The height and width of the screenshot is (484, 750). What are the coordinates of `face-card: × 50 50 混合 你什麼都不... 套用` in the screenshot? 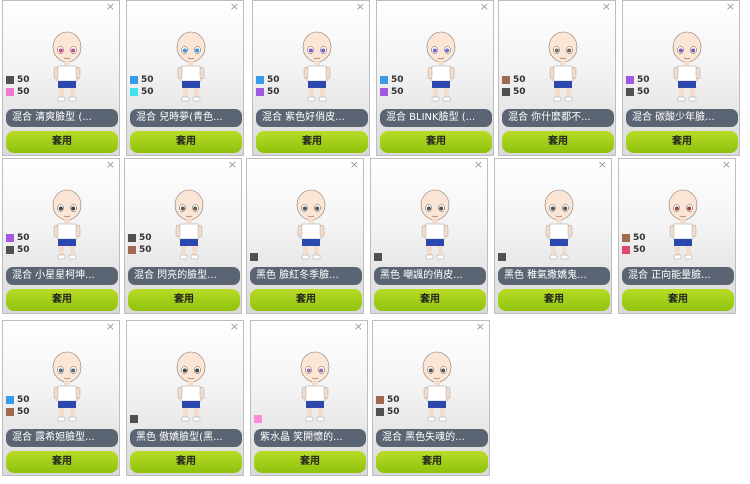 It's located at (557, 78).